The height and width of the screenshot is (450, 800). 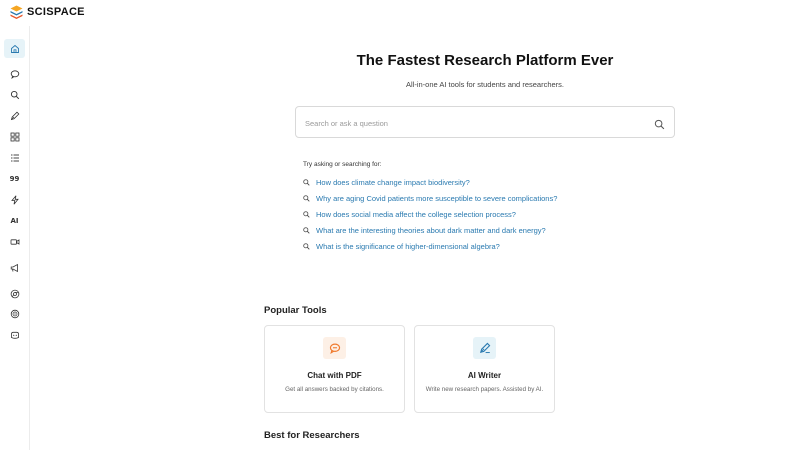 I want to click on best-for-researchers-title: Best for Researchers, so click(x=312, y=435).